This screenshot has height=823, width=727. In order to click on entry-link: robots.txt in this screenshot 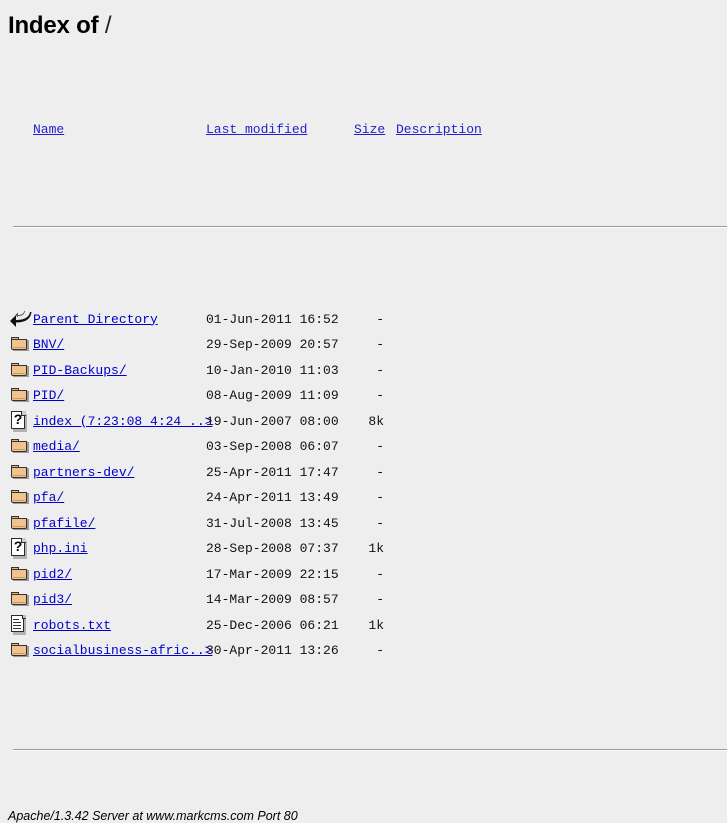, I will do `click(72, 625)`.